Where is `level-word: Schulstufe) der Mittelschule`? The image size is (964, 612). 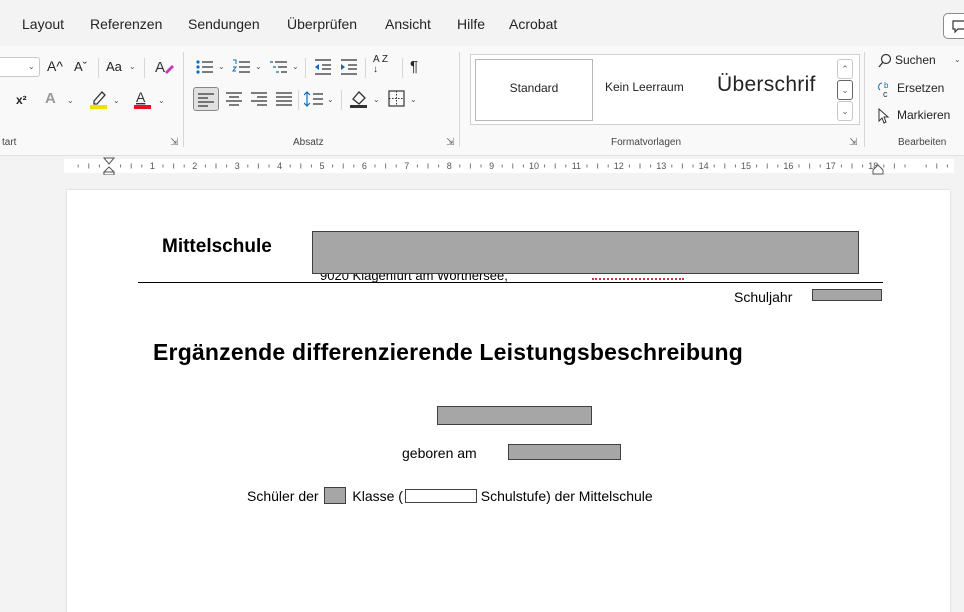
level-word: Schulstufe) der Mittelschule is located at coordinates (566, 496).